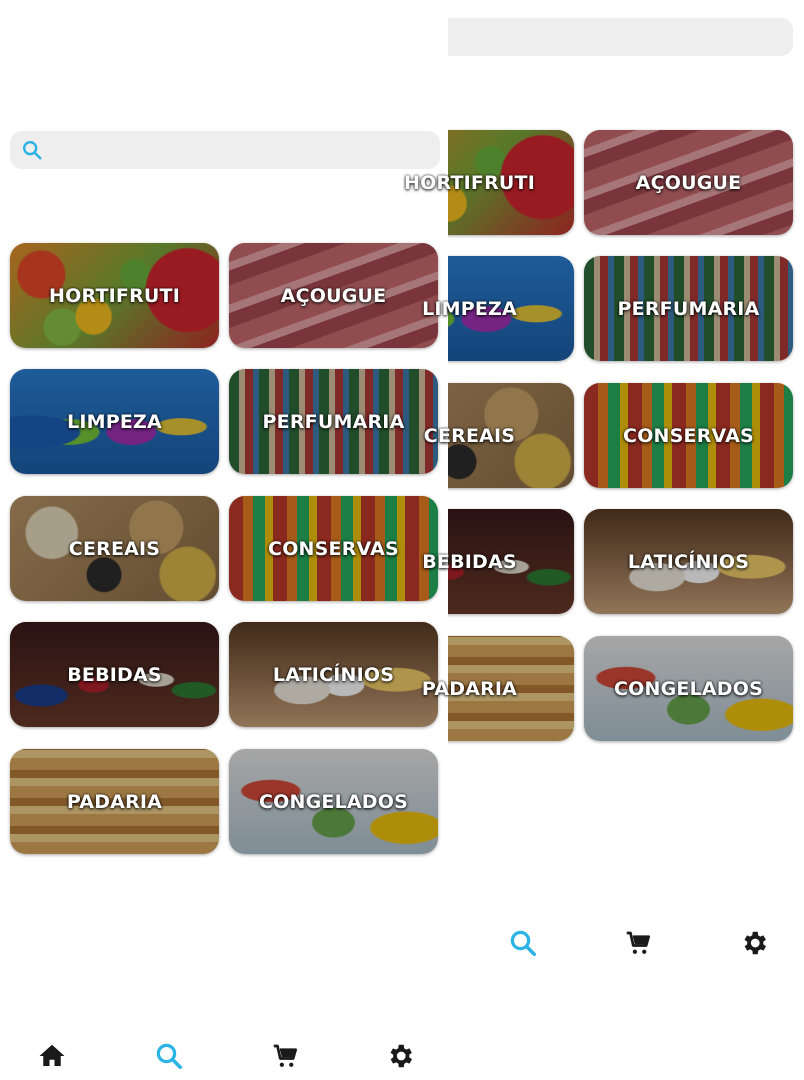  I want to click on category-tile-limpeza: LIMPEZA, so click(114, 421).